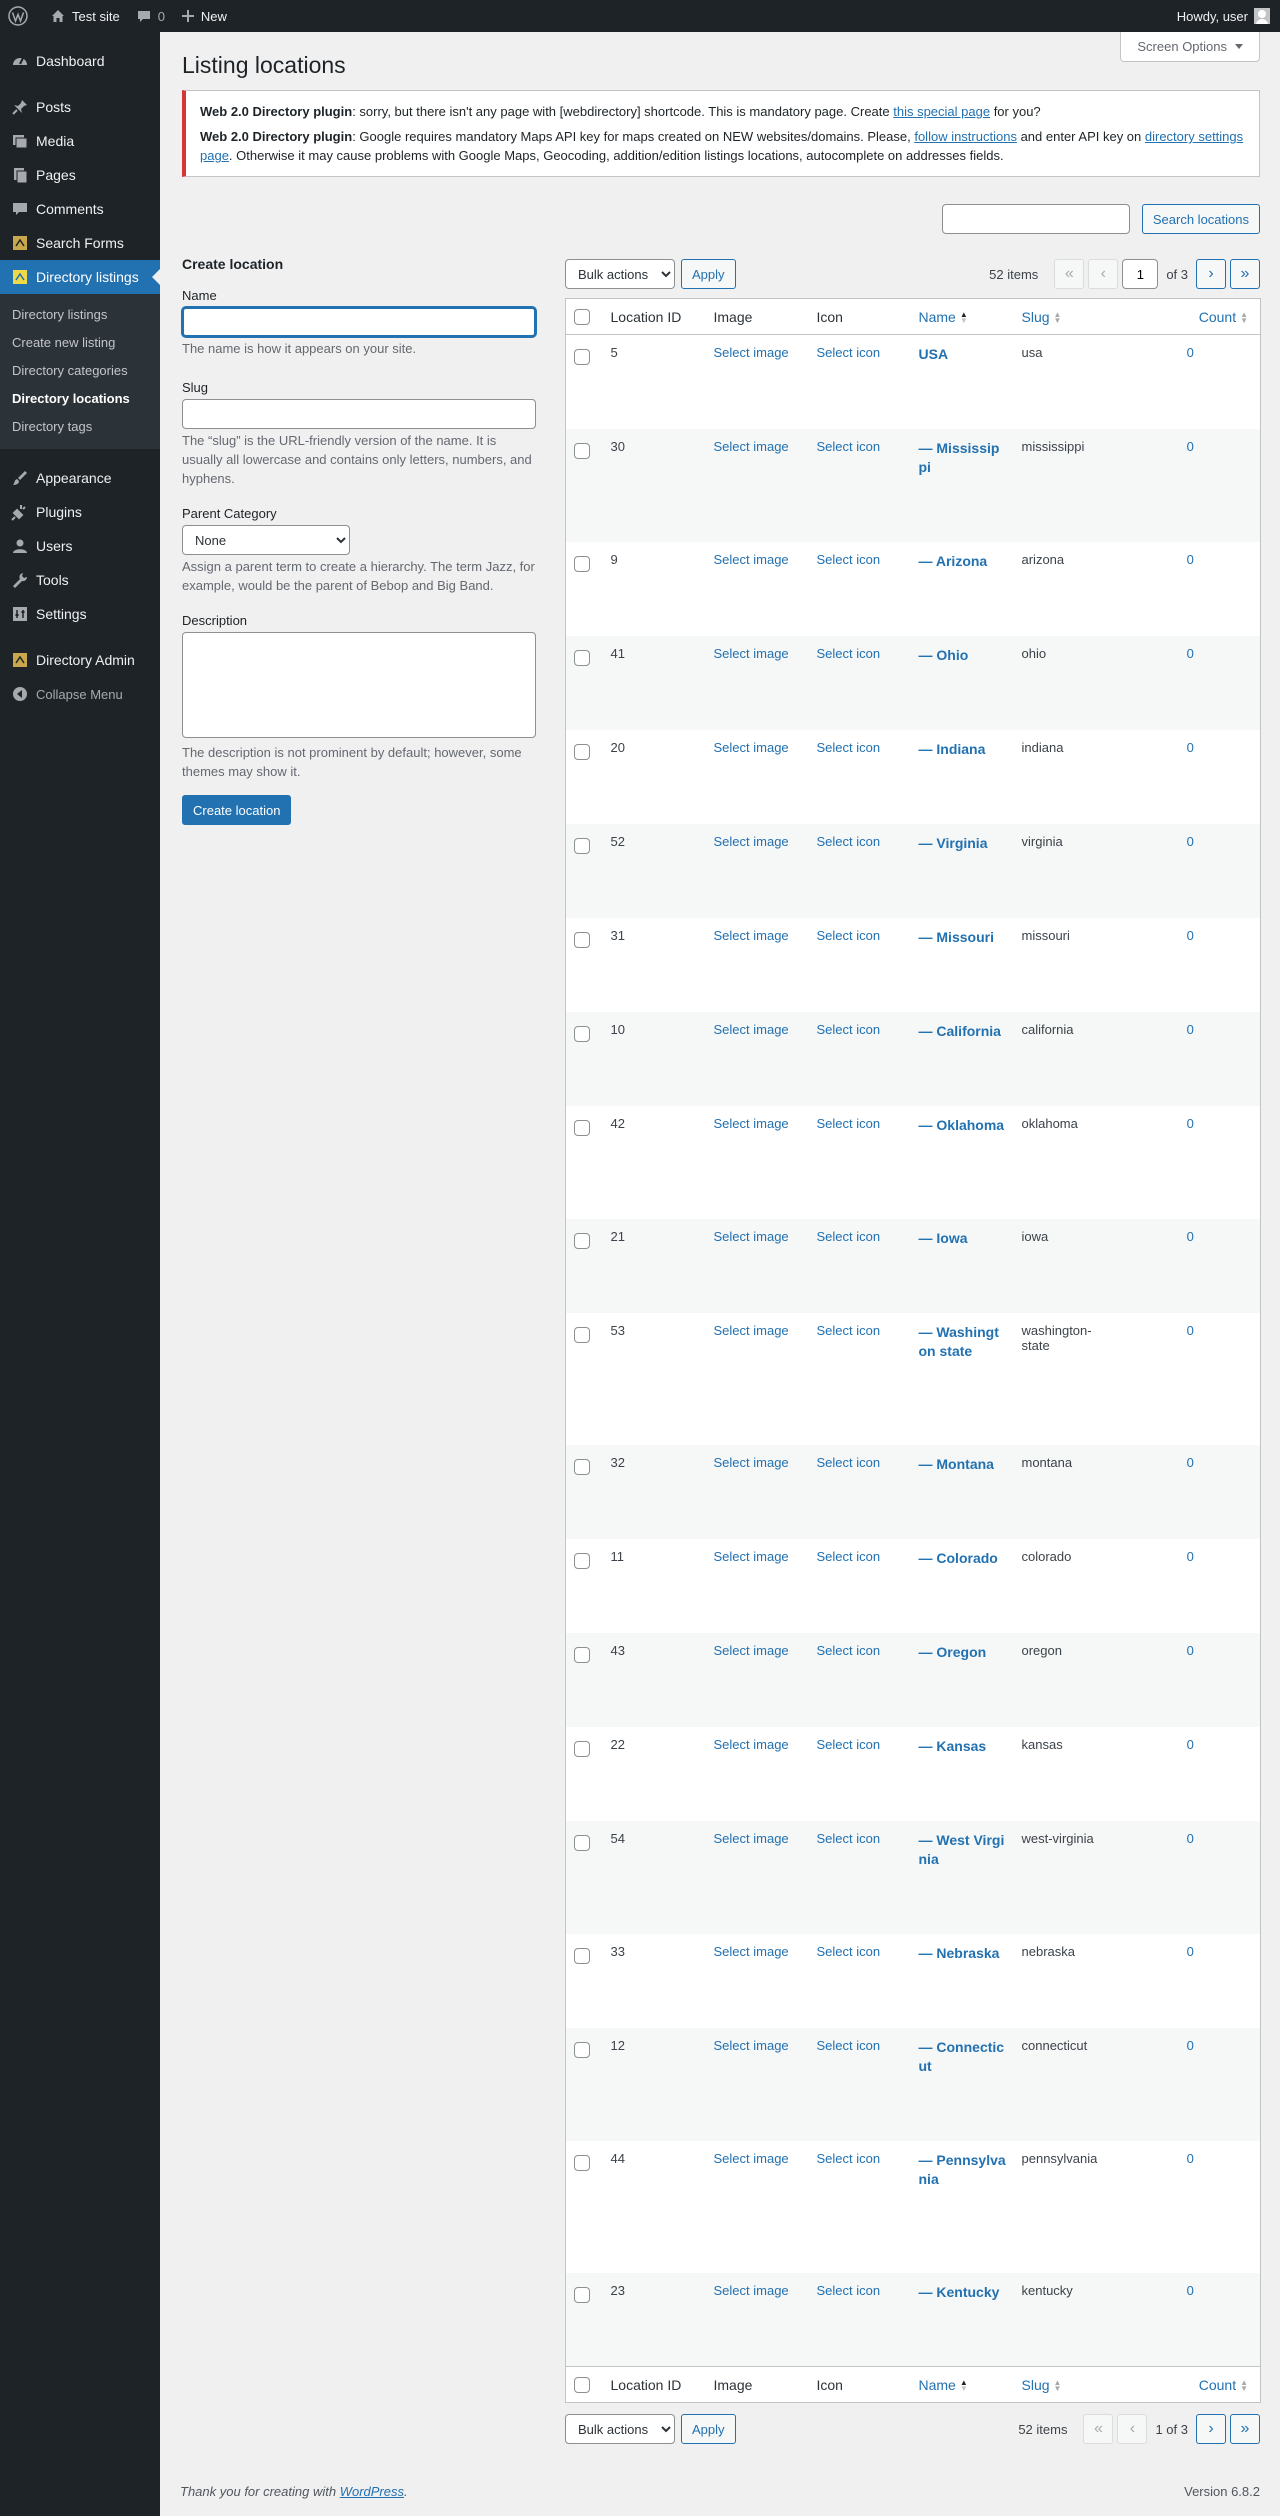 The image size is (1280, 2516). What do you see at coordinates (80, 427) in the screenshot?
I see `submenu-directory-tags: Directory tags` at bounding box center [80, 427].